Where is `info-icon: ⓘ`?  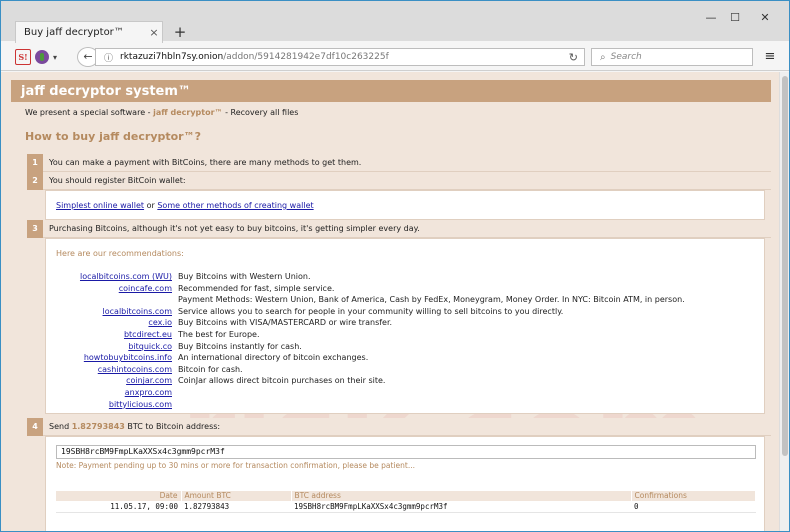
info-icon: ⓘ is located at coordinates (110, 57).